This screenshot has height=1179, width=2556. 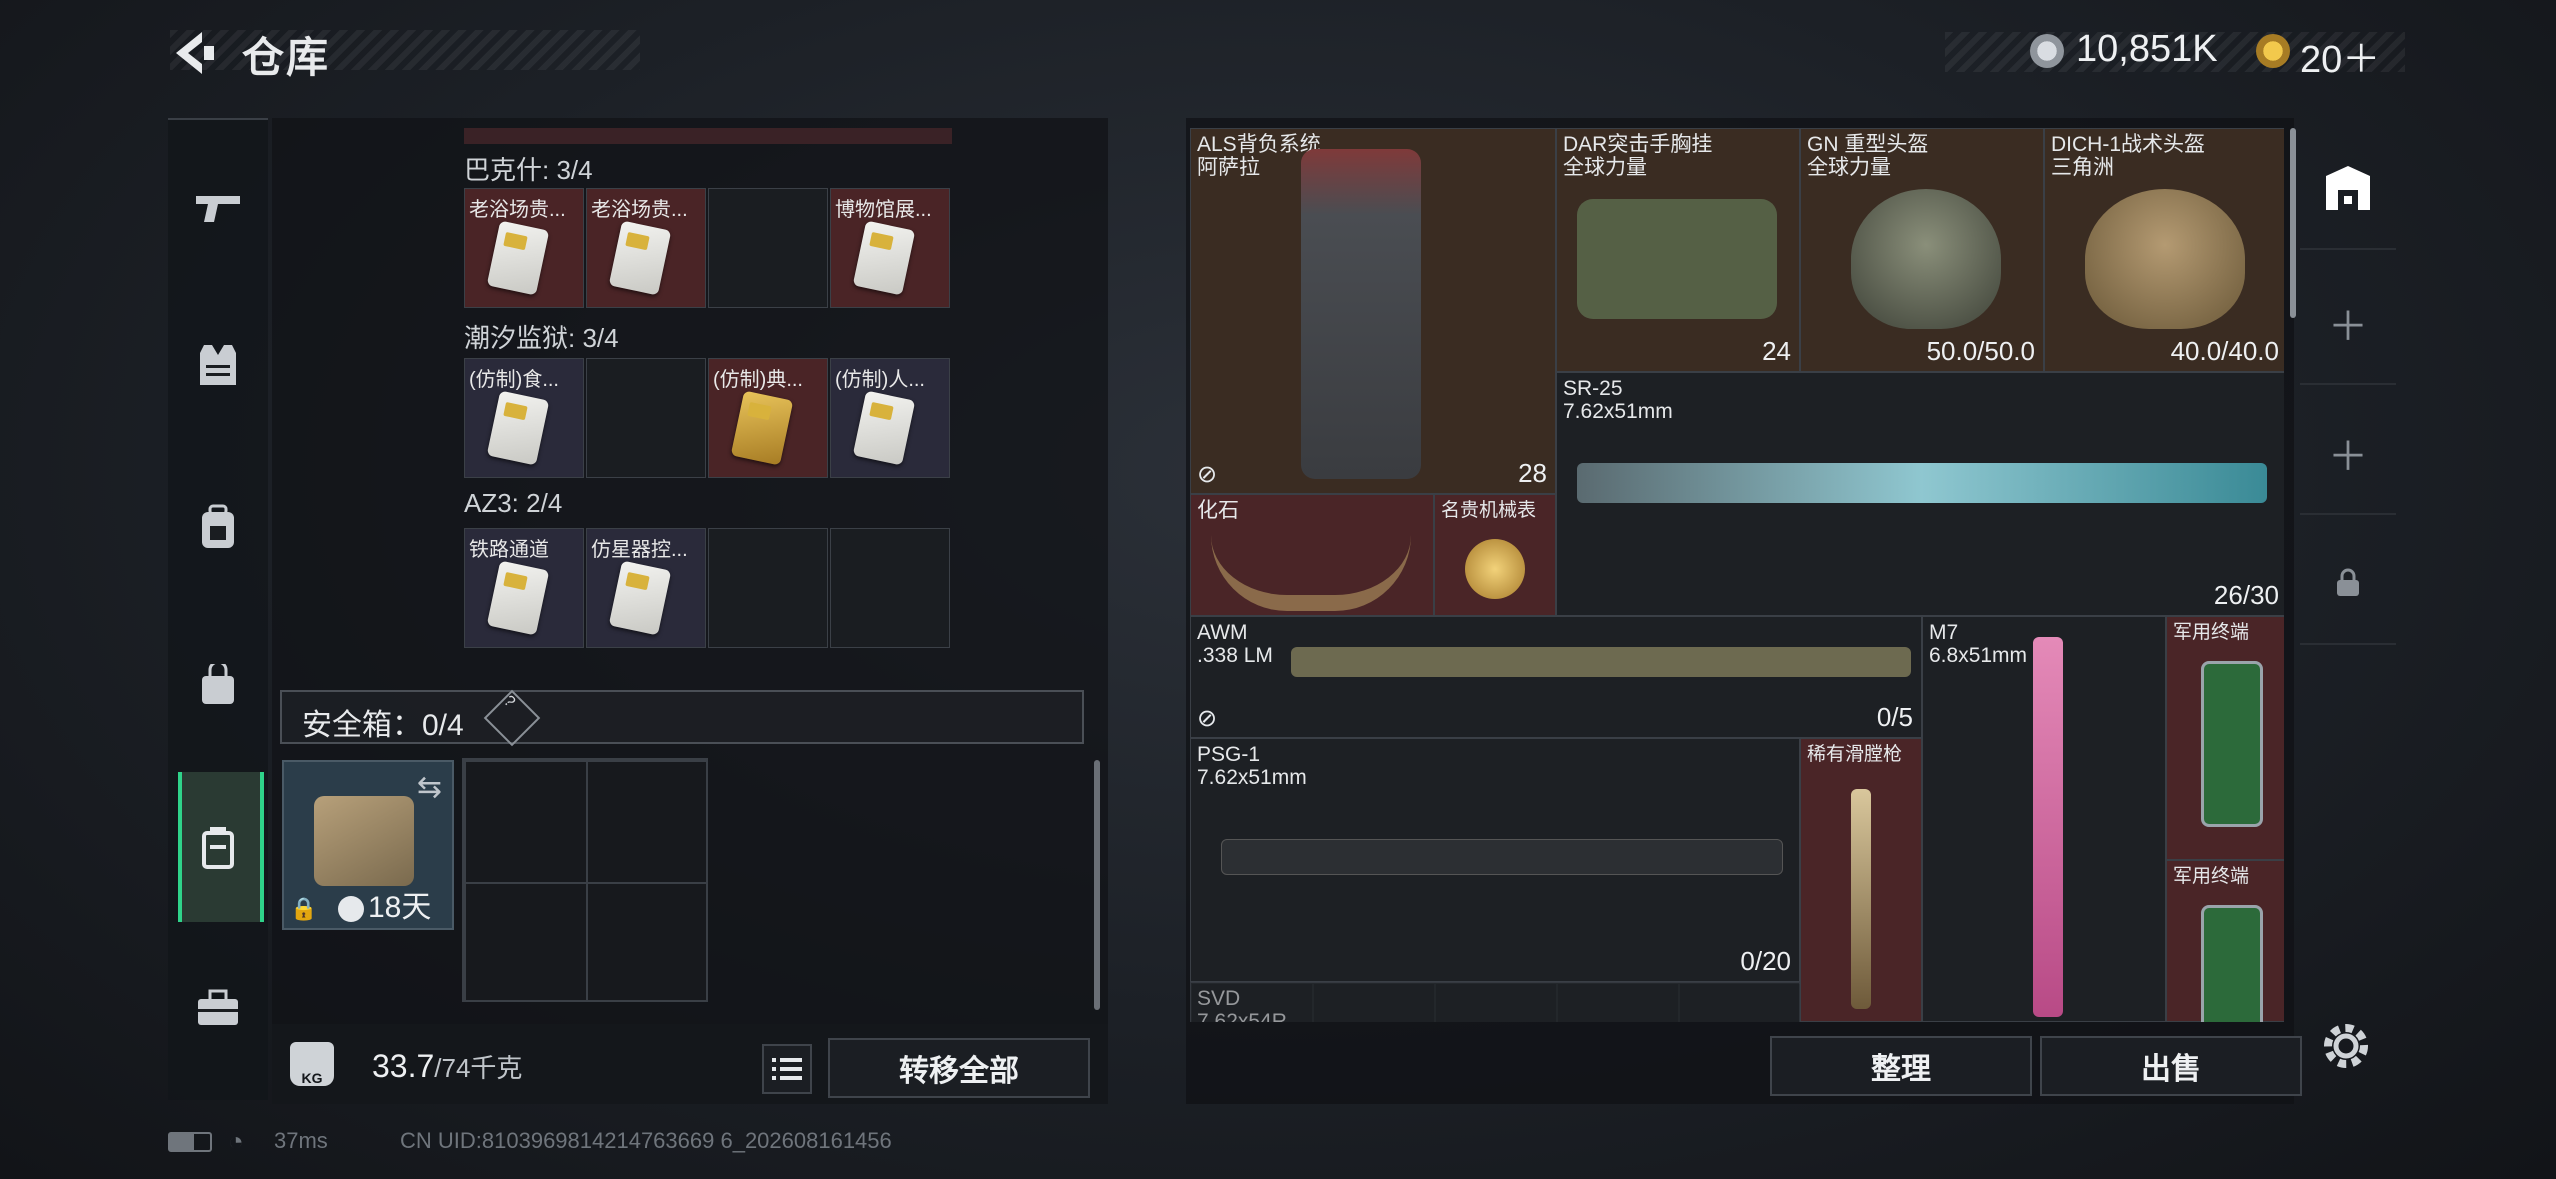 I want to click on clock-icon, so click(x=351, y=909).